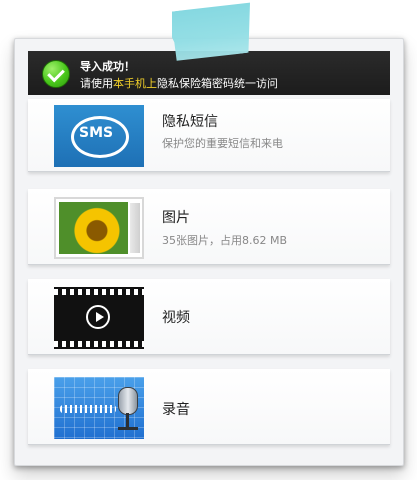 This screenshot has height=480, width=417. Describe the element at coordinates (135, 83) in the screenshot. I see `banner-message-highlight: 本手机上` at that location.